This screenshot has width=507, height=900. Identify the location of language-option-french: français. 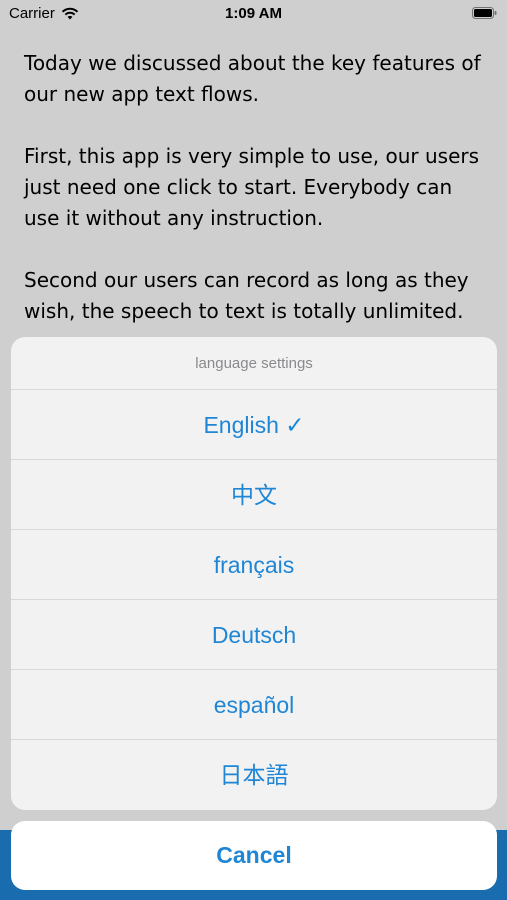
(254, 565).